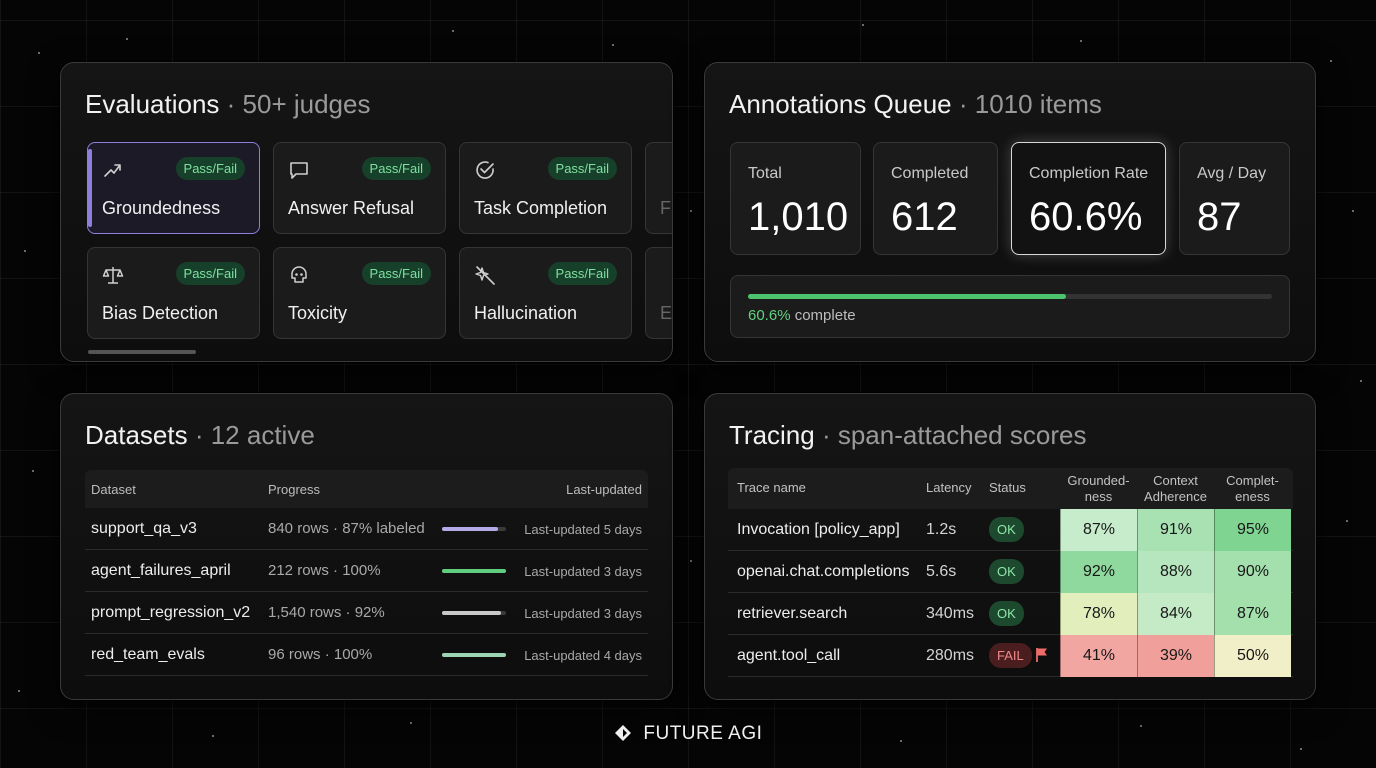  I want to click on annotations-title: Annotations Queue · 1010 items, so click(915, 104).